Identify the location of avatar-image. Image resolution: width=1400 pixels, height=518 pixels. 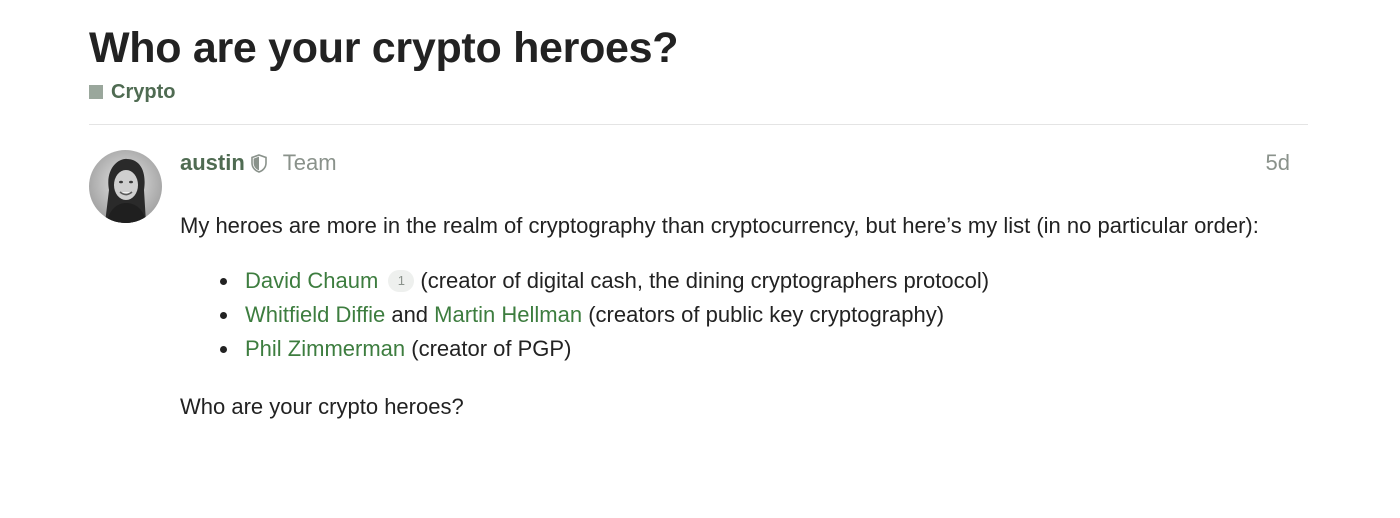
(125, 186).